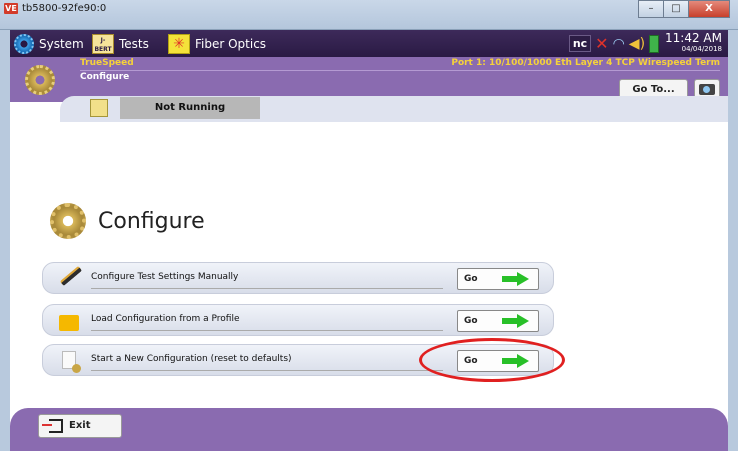 This screenshot has height=451, width=738. I want to click on go-button-load-profile: Go, so click(498, 321).